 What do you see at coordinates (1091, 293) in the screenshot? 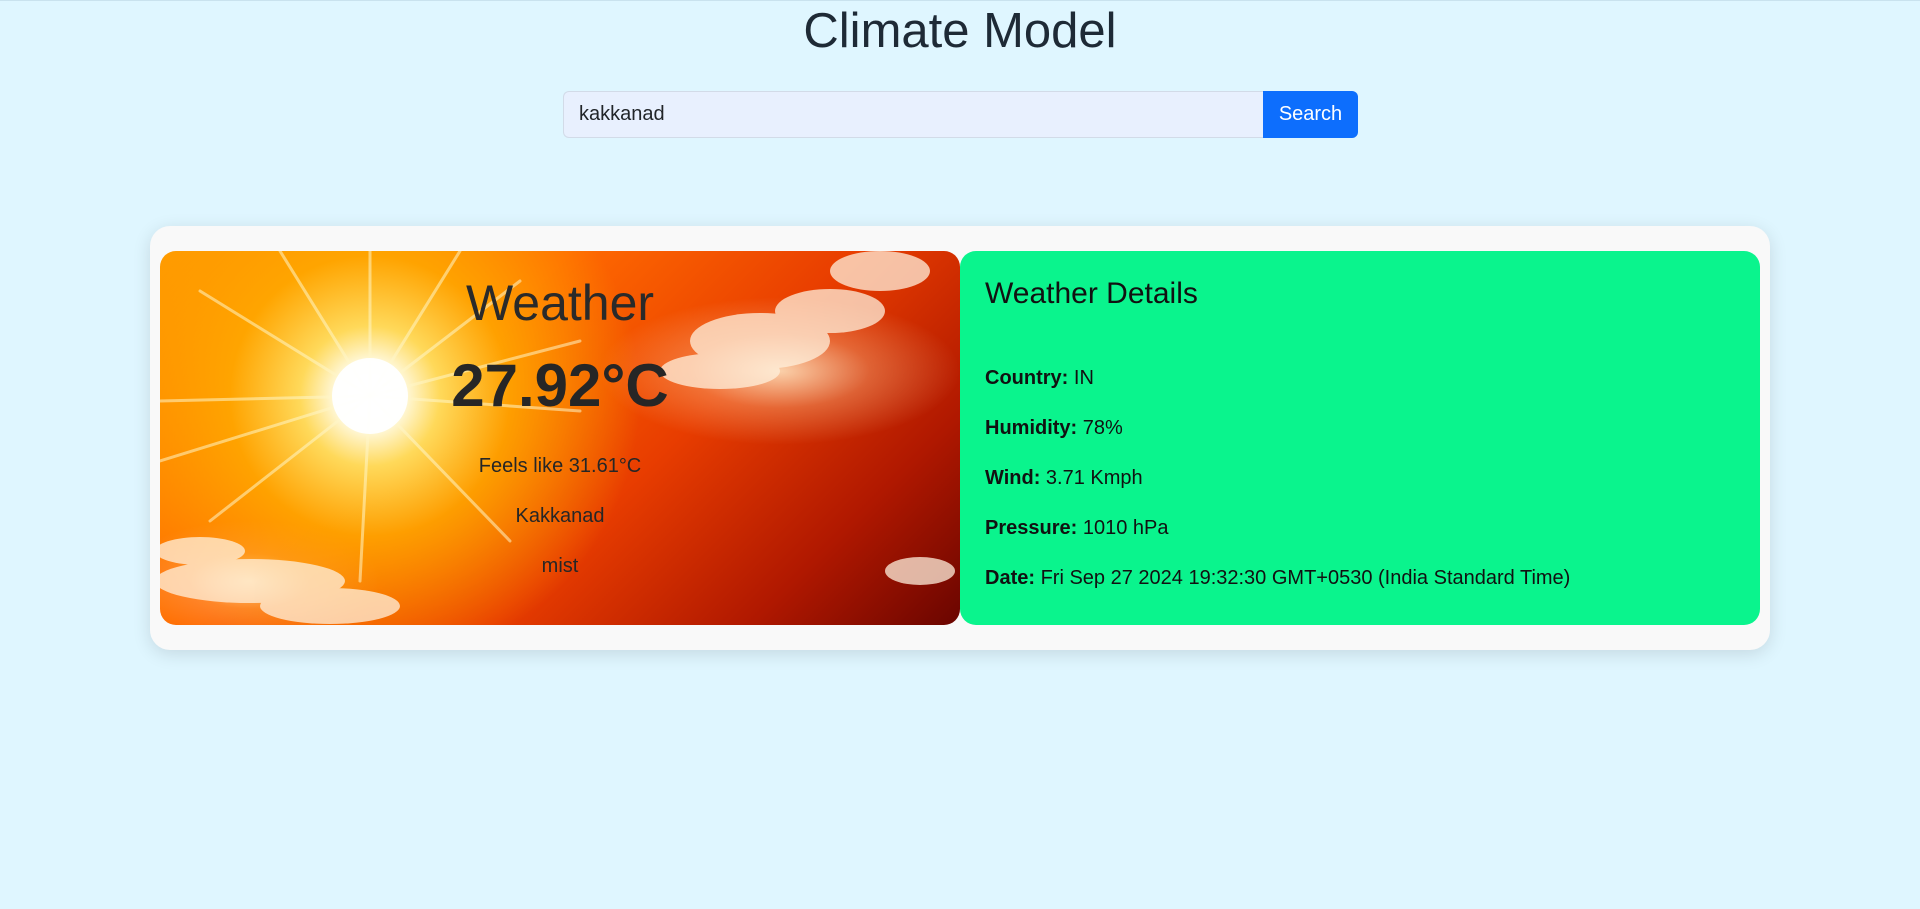
I see `details-heading: Weather Details` at bounding box center [1091, 293].